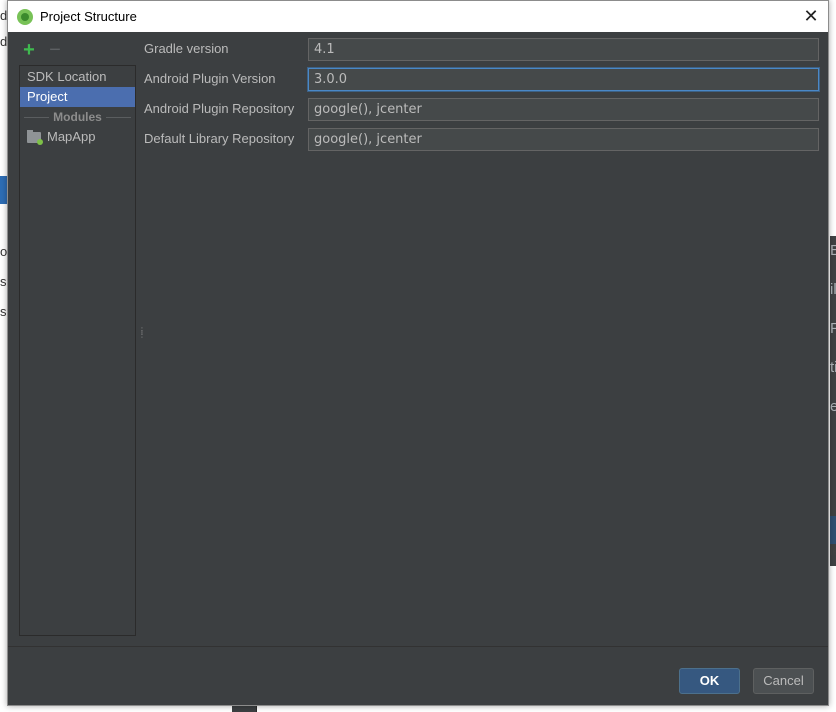 The width and height of the screenshot is (836, 712). I want to click on android-studio-icon, so click(25, 16).